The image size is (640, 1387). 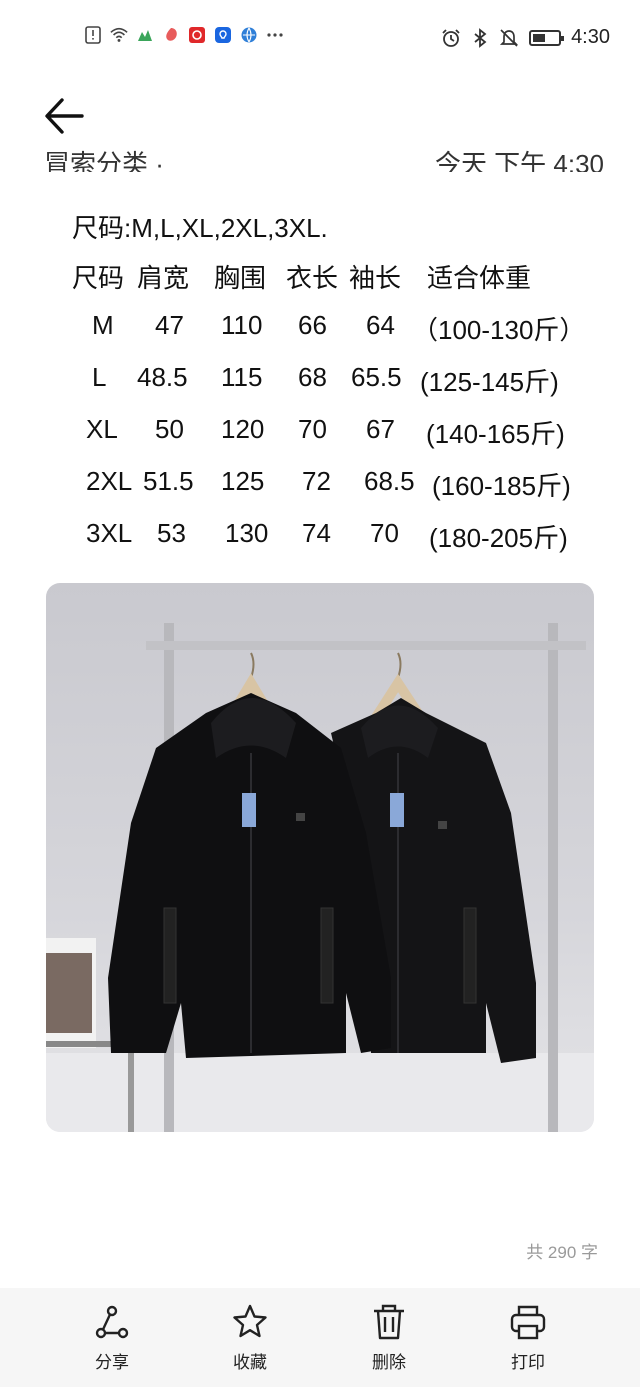 I want to click on table-header-row: 尺码 肩宽 胸围 衣长 袖长 适合体重, so click(x=320, y=278).